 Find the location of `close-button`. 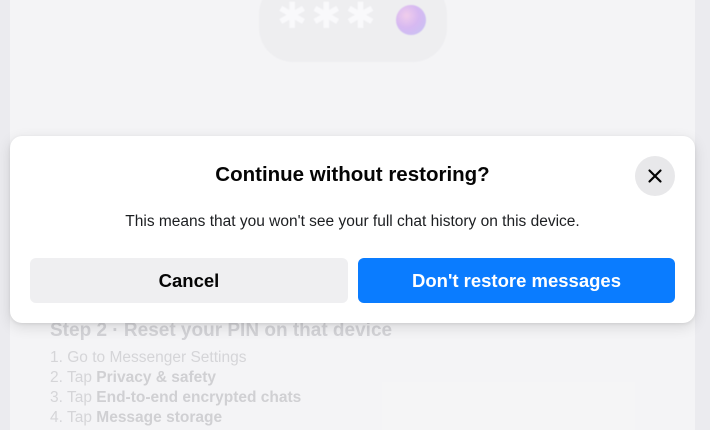

close-button is located at coordinates (655, 176).